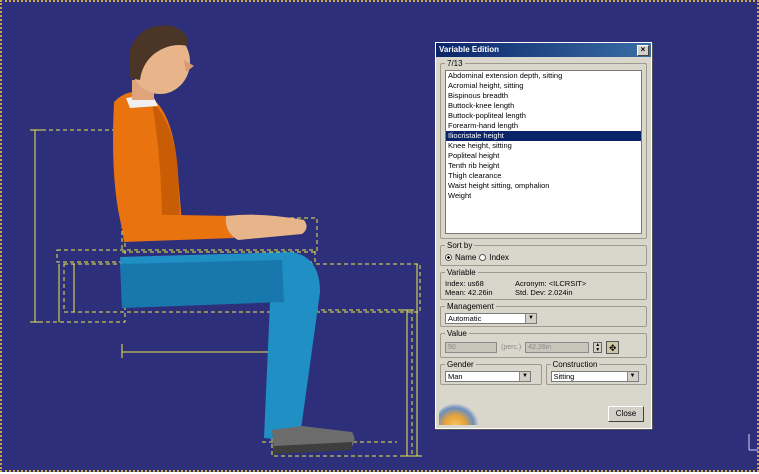  I want to click on management-select: Automatic ▼, so click(491, 318).